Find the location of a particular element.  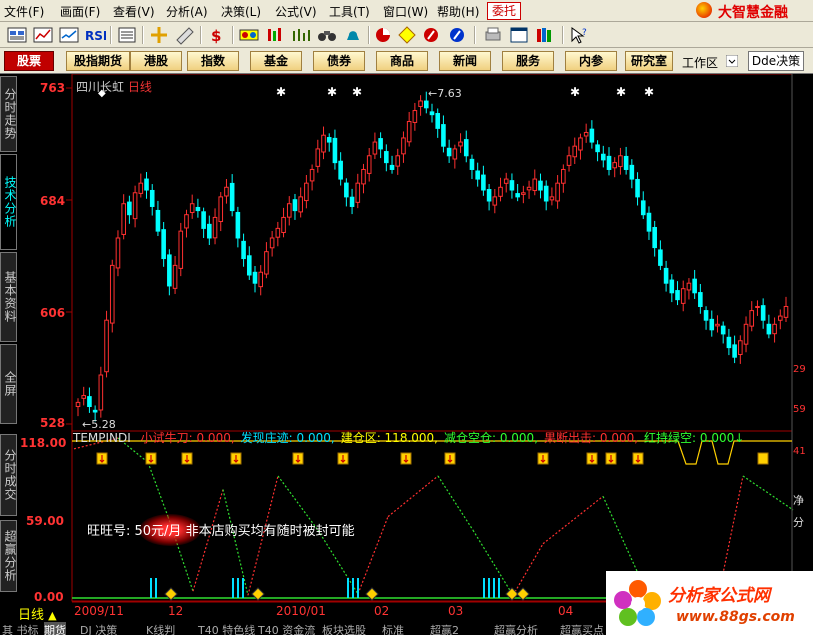

menu-tools: 工具(T) is located at coordinates (349, 11).